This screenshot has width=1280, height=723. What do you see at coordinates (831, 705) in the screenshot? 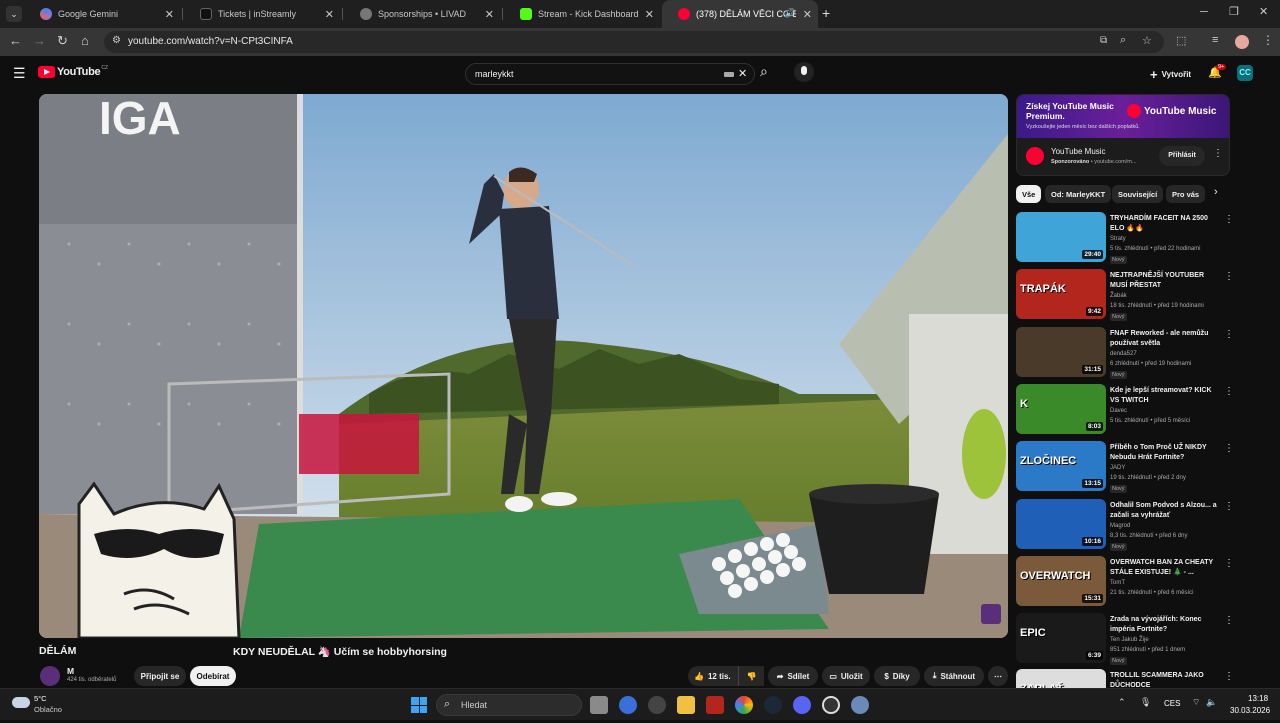
I see `obs-icon` at bounding box center [831, 705].